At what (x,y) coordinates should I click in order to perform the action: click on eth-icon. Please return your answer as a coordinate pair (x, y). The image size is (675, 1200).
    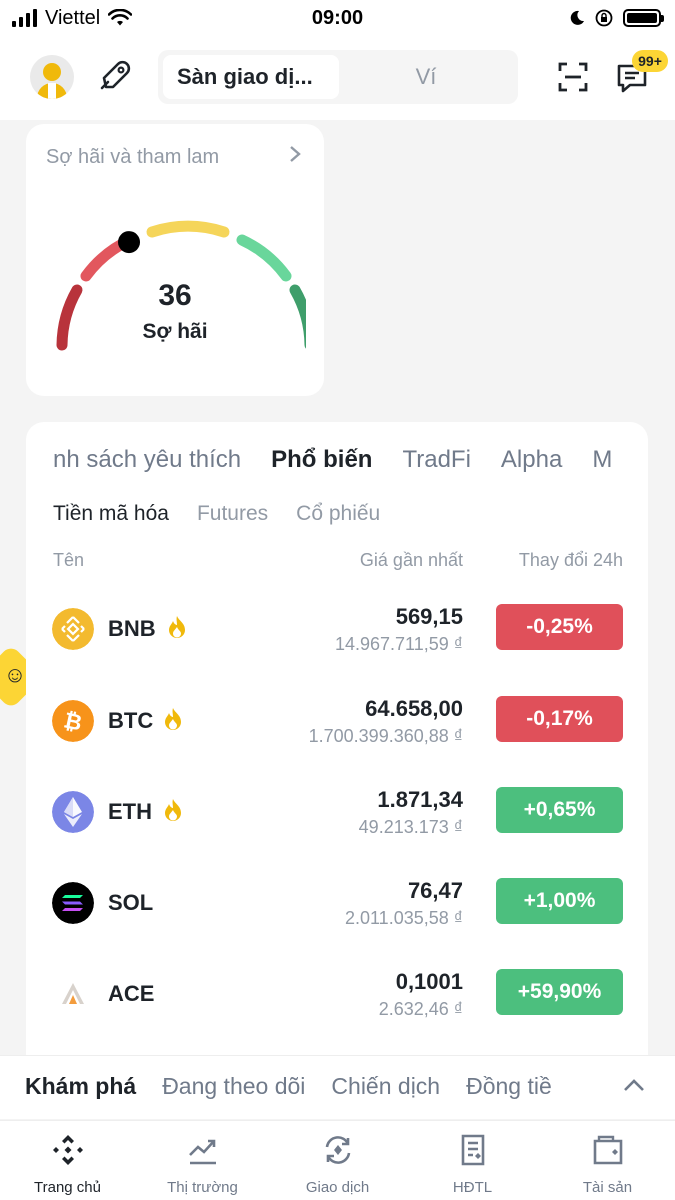
    Looking at the image, I should click on (73, 812).